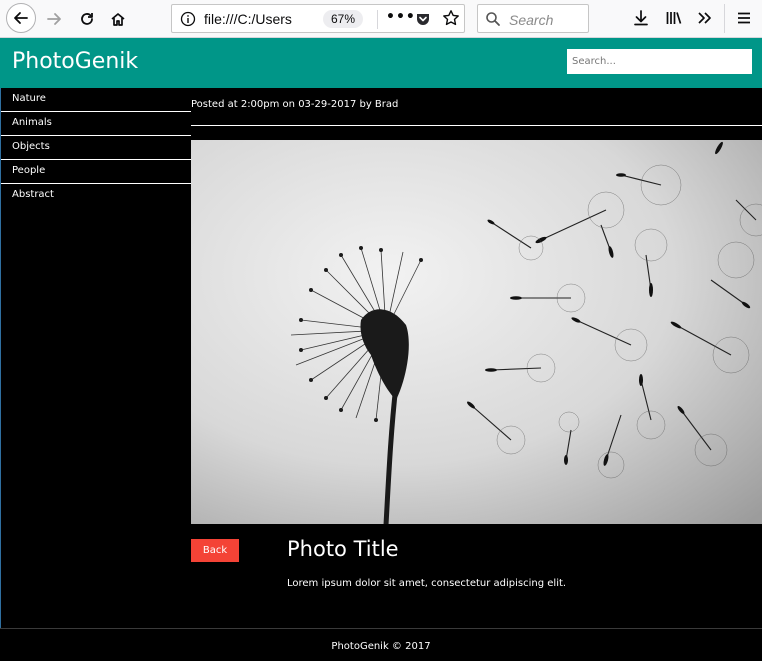  I want to click on photo-title: Photo Title, so click(343, 549).